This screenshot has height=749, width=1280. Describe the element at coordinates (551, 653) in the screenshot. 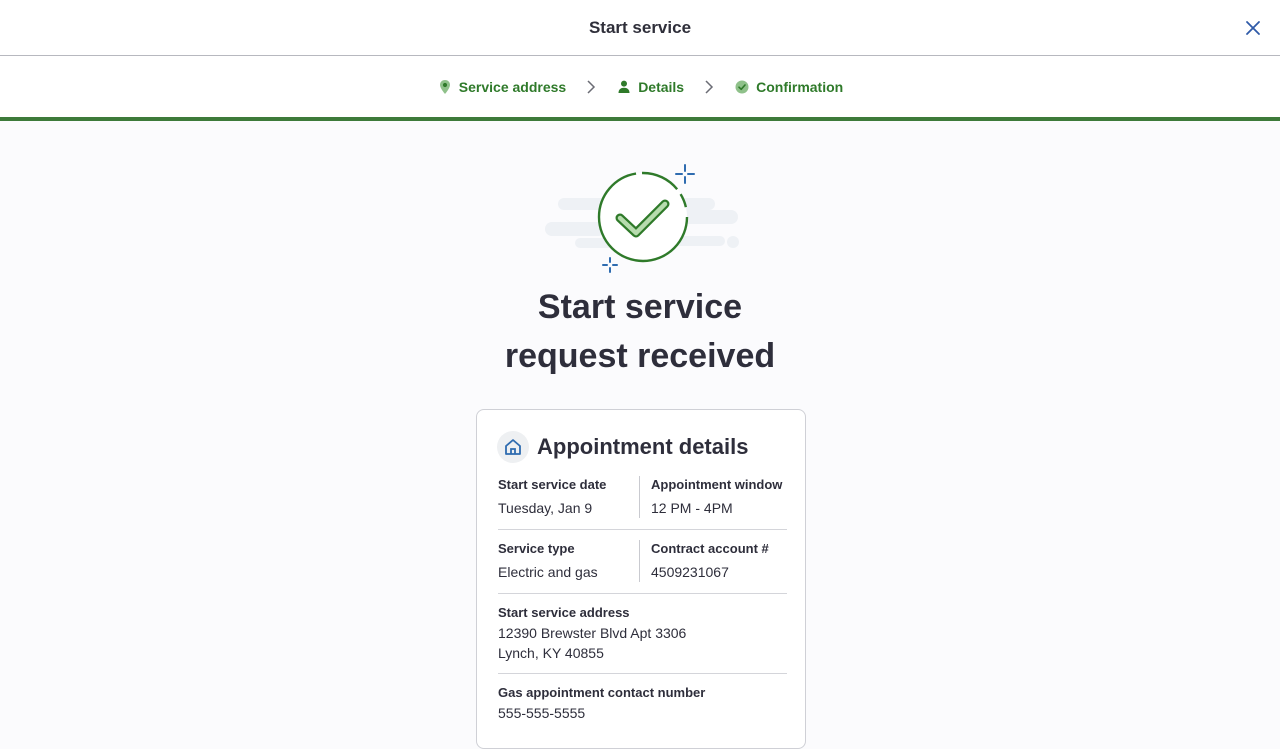

I see `address-line-2: Lynch, KY 40855` at that location.